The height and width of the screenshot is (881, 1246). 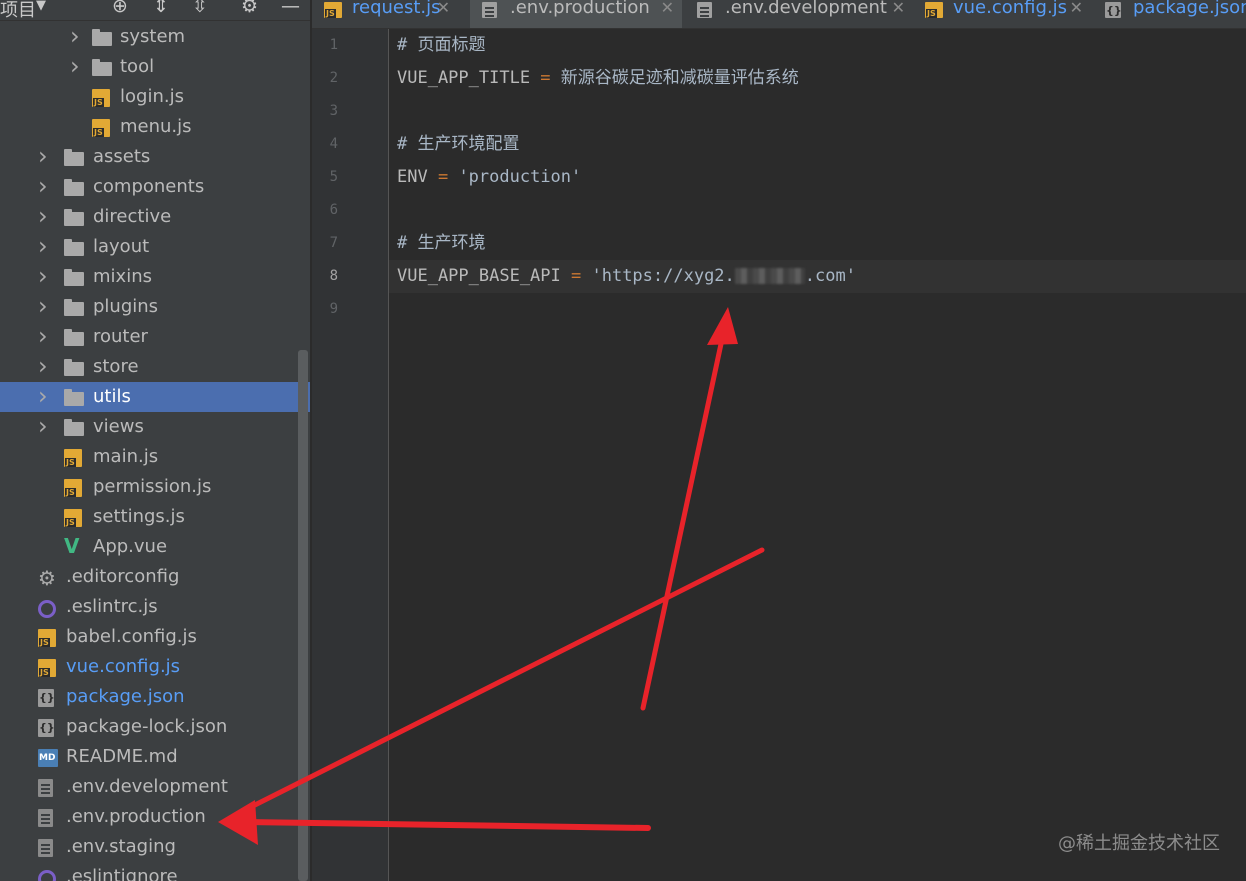 I want to click on tree-item: › store, so click(x=155, y=367).